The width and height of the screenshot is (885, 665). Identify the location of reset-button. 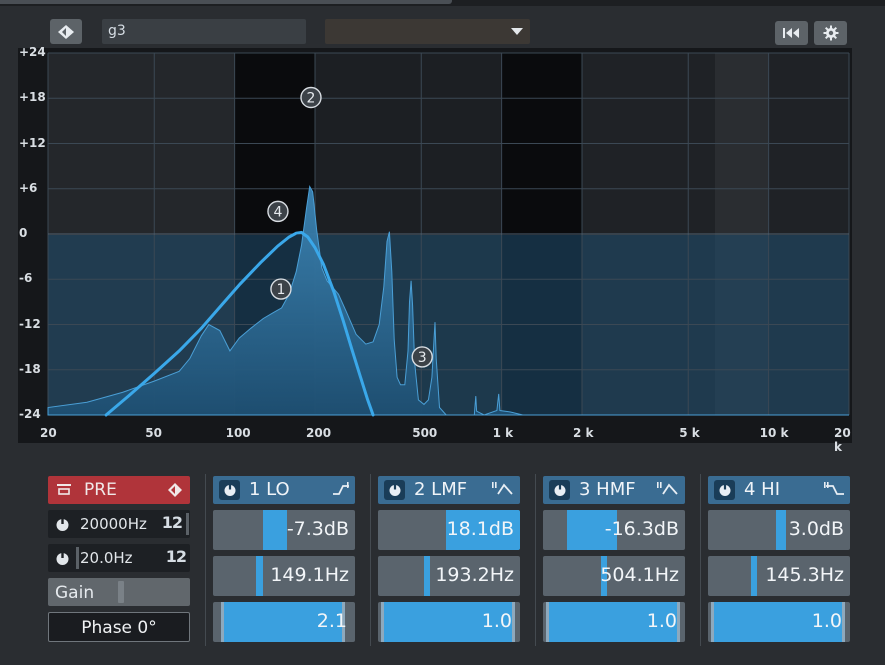
(791, 33).